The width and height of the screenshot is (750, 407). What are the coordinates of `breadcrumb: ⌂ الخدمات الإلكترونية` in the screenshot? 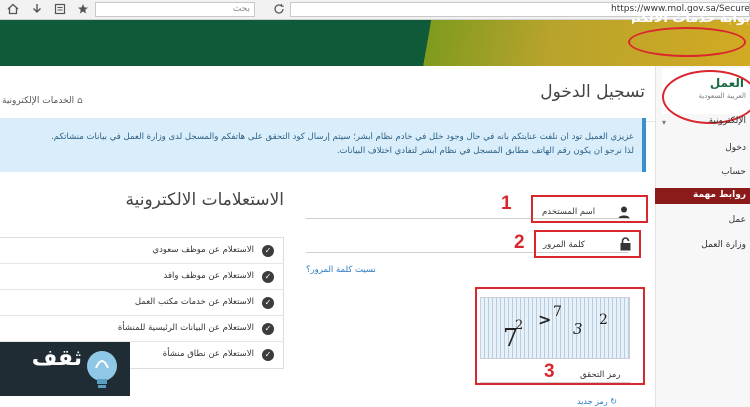 It's located at (42, 101).